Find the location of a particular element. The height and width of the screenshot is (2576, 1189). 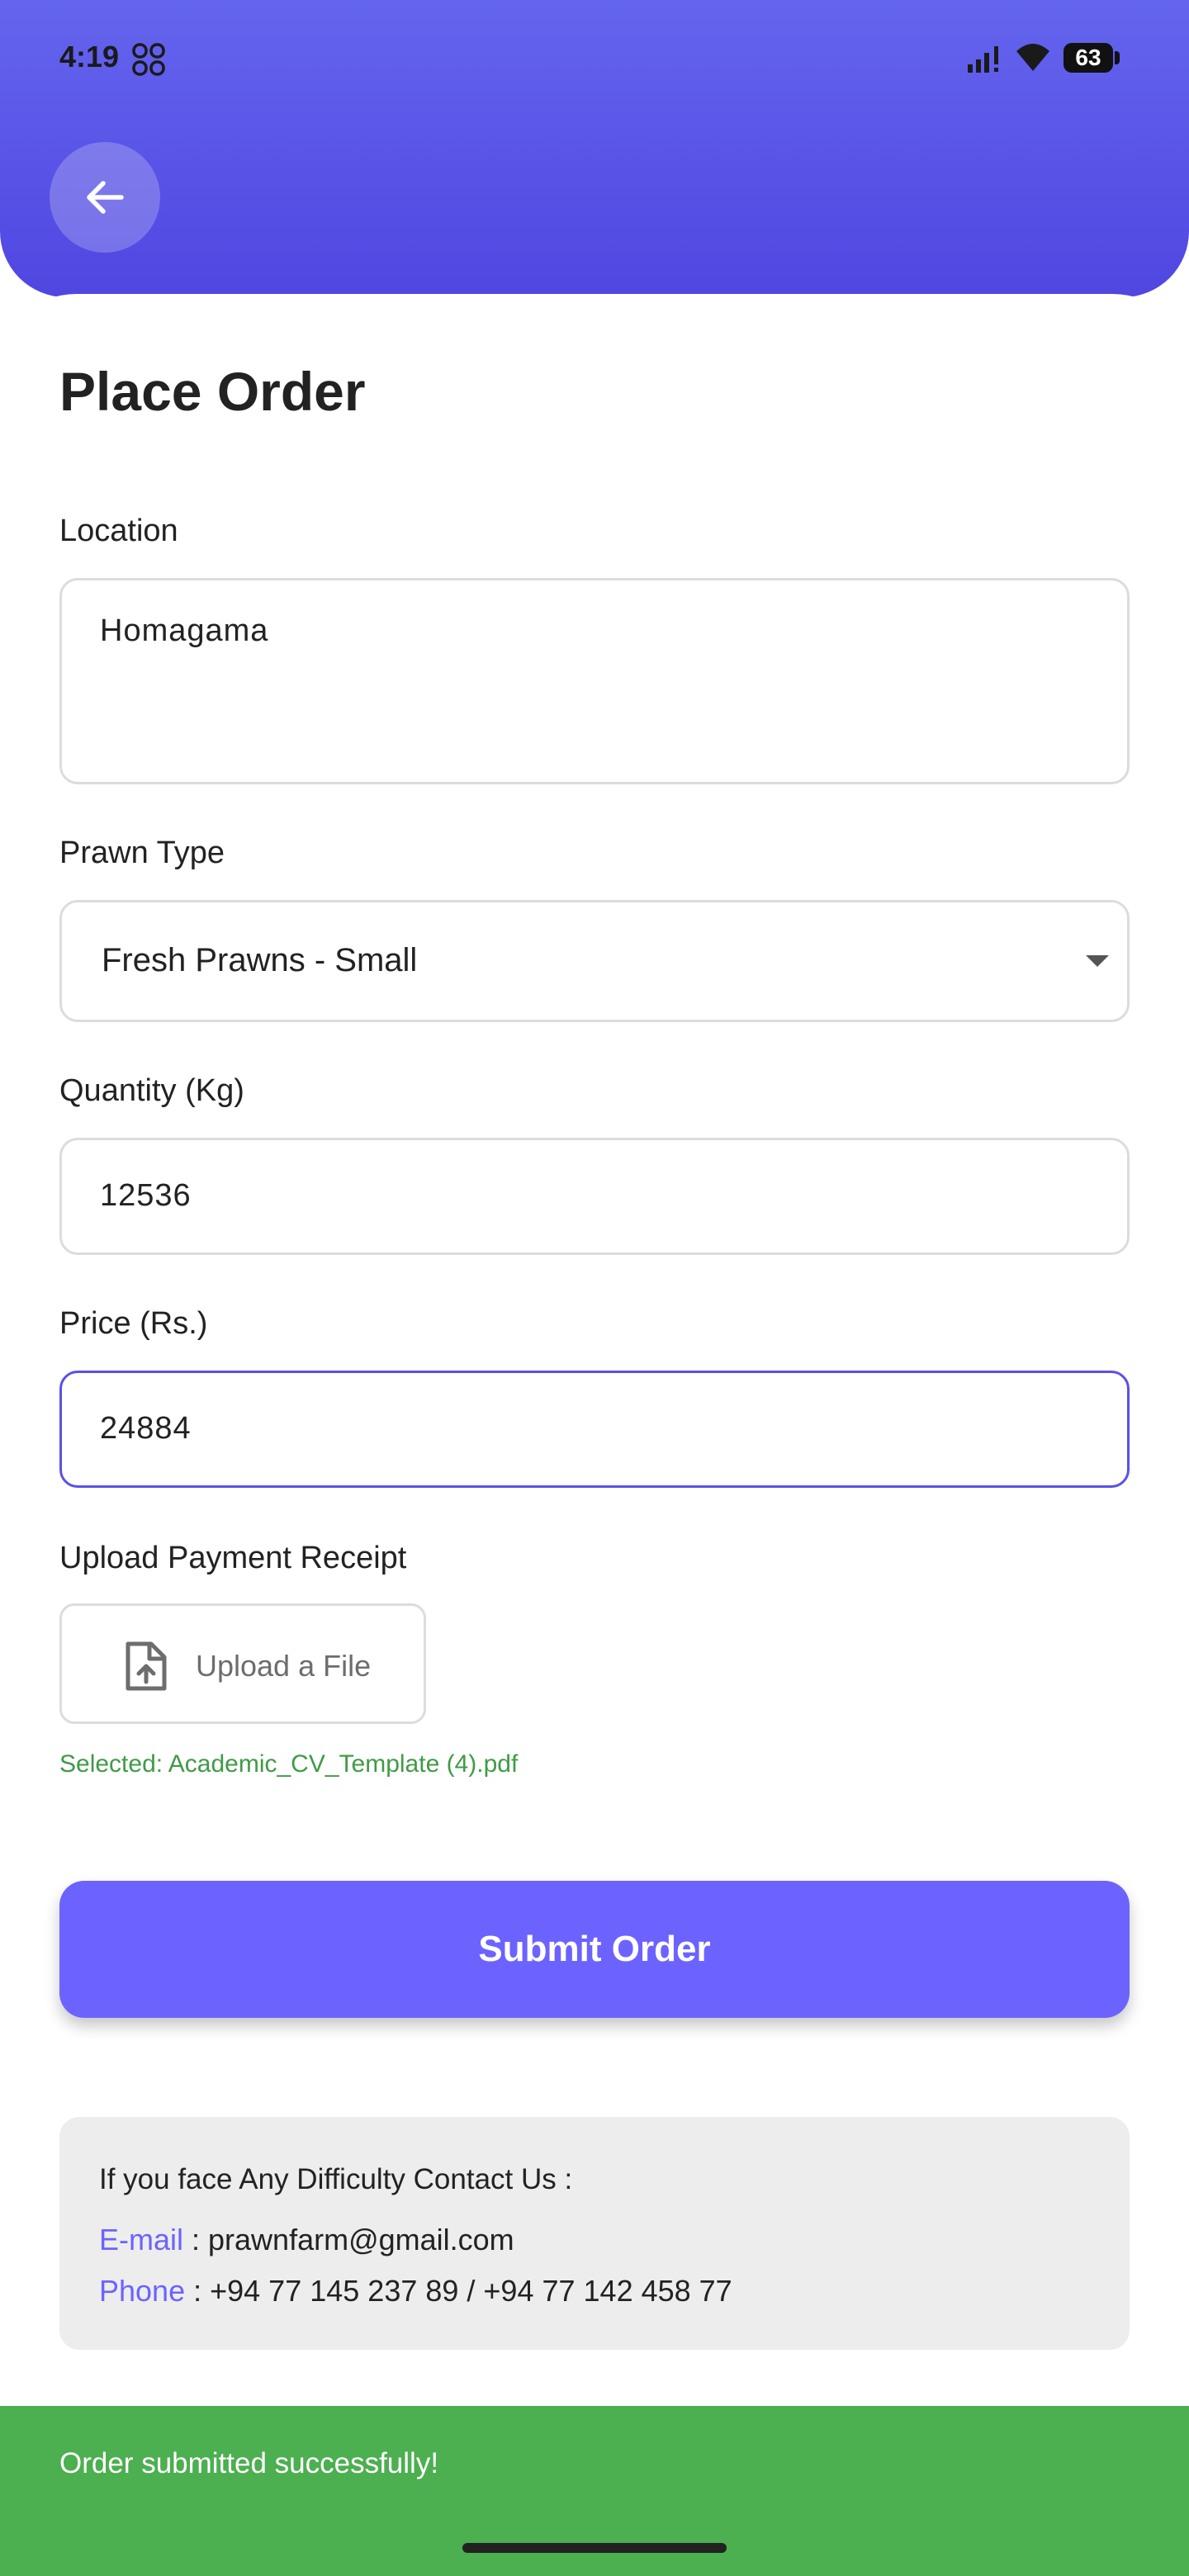

file-upload-icon is located at coordinates (146, 1666).